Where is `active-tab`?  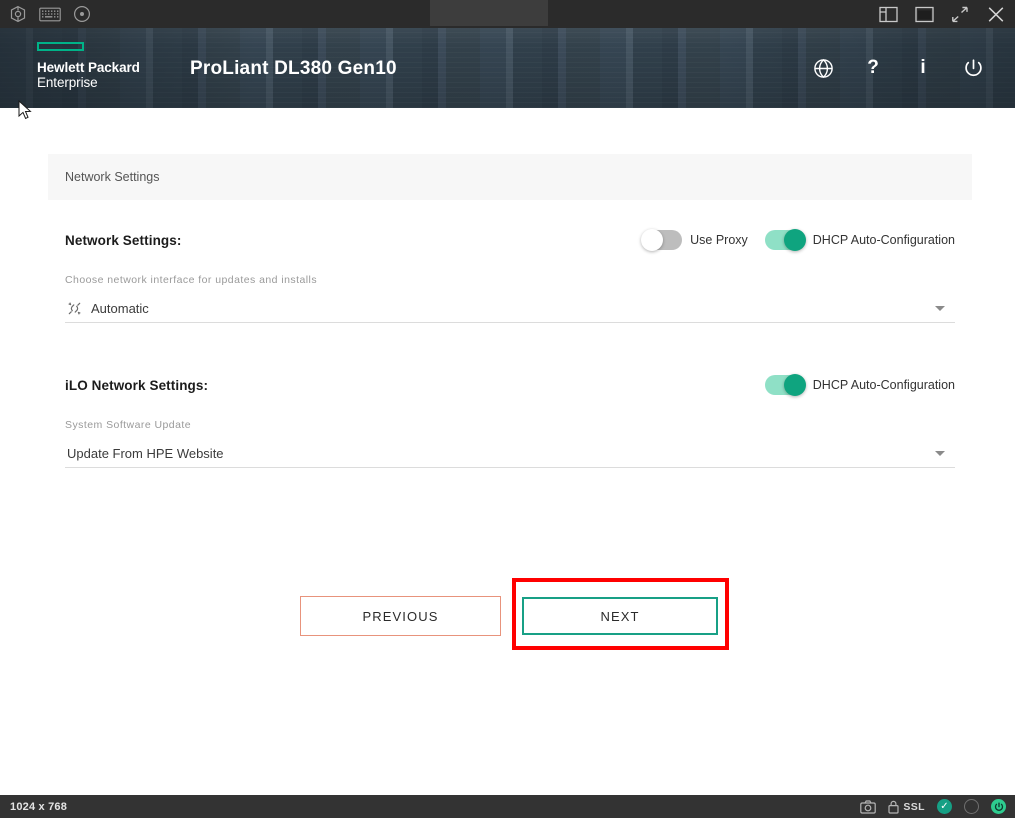 active-tab is located at coordinates (489, 13).